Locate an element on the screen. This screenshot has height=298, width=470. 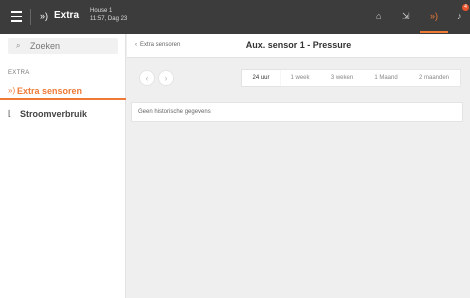
exit-icon: ⇲ is located at coordinates (406, 16).